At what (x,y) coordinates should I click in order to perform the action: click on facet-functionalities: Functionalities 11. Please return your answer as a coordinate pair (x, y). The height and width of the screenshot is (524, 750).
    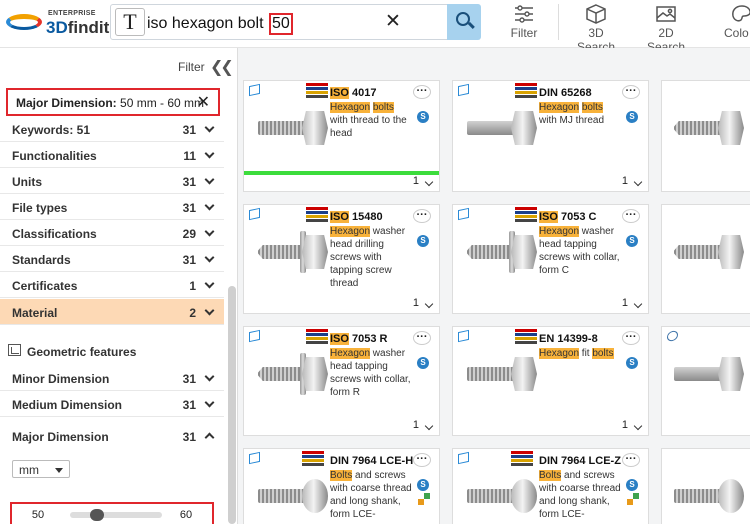
    Looking at the image, I should click on (112, 155).